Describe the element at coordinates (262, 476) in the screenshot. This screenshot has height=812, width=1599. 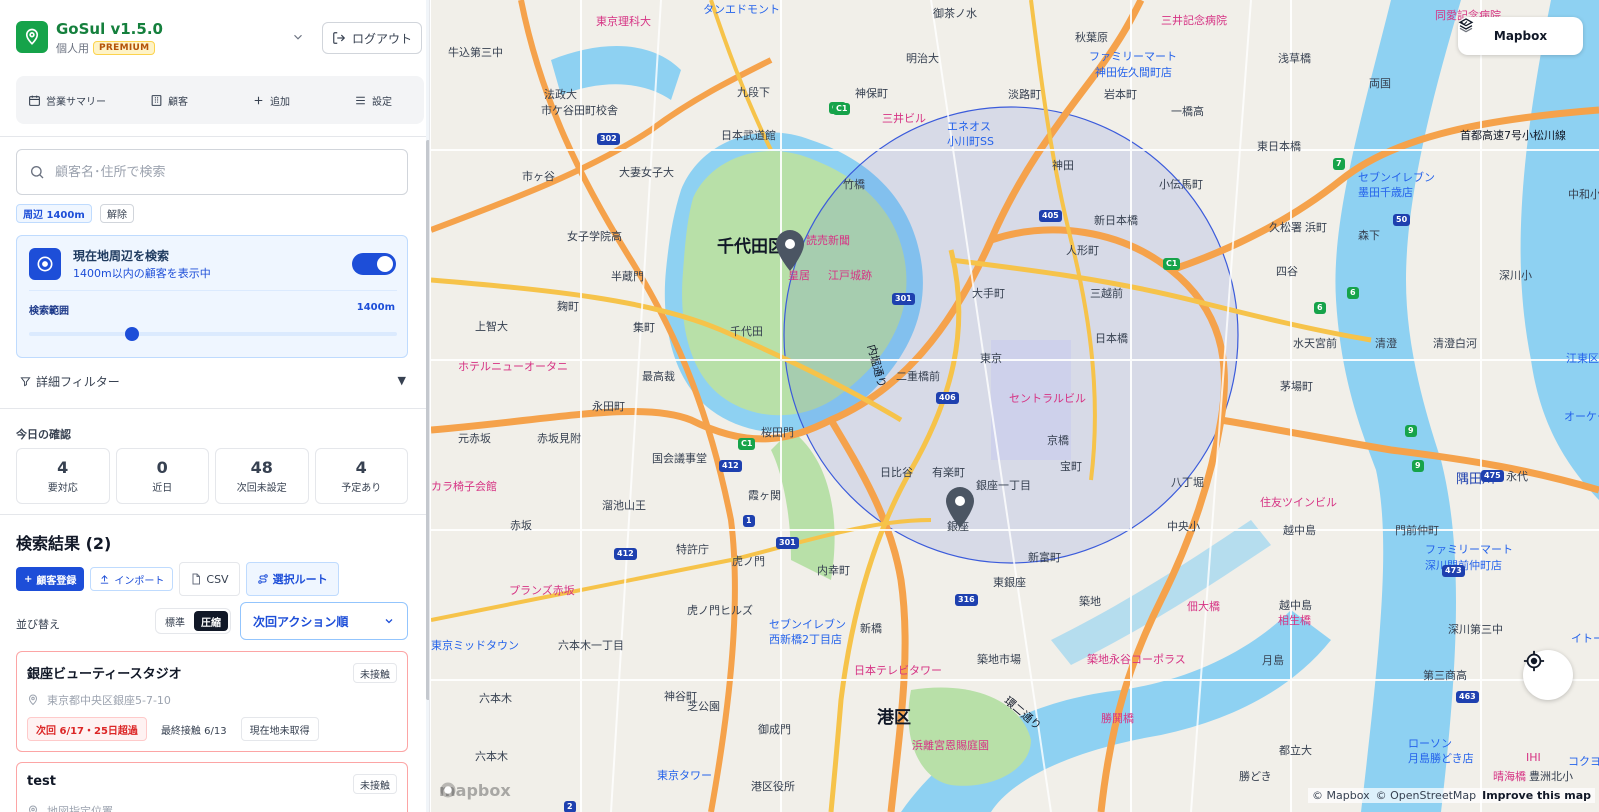
I see `stat-card-unscheduled: 48 次回未設定` at that location.